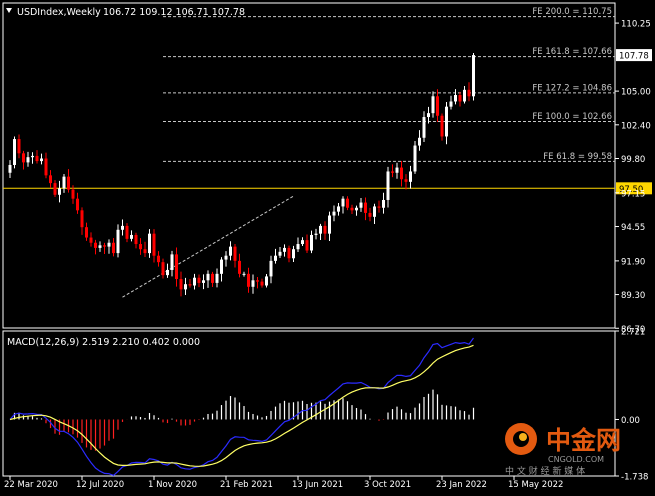 The width and height of the screenshot is (655, 496). Describe the element at coordinates (327, 188) in the screenshot. I see `horizontal-line-97-50: 97.50` at that location.